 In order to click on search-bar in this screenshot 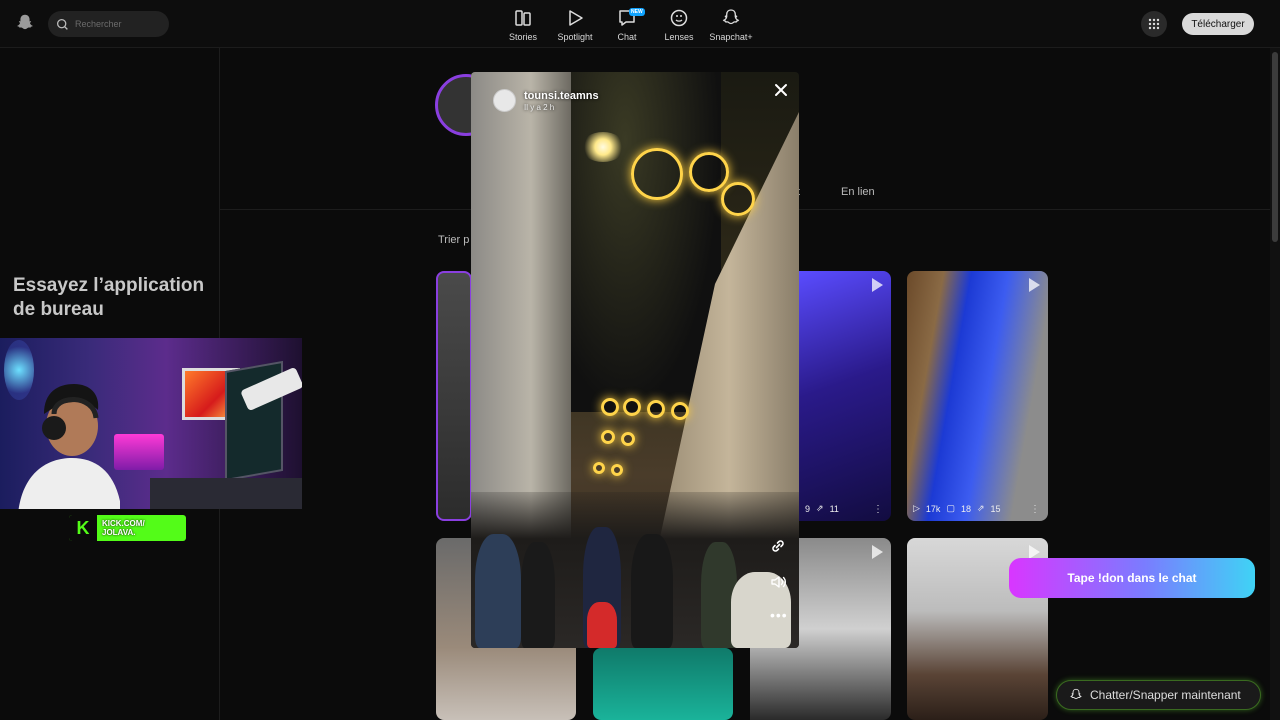, I will do `click(108, 24)`.